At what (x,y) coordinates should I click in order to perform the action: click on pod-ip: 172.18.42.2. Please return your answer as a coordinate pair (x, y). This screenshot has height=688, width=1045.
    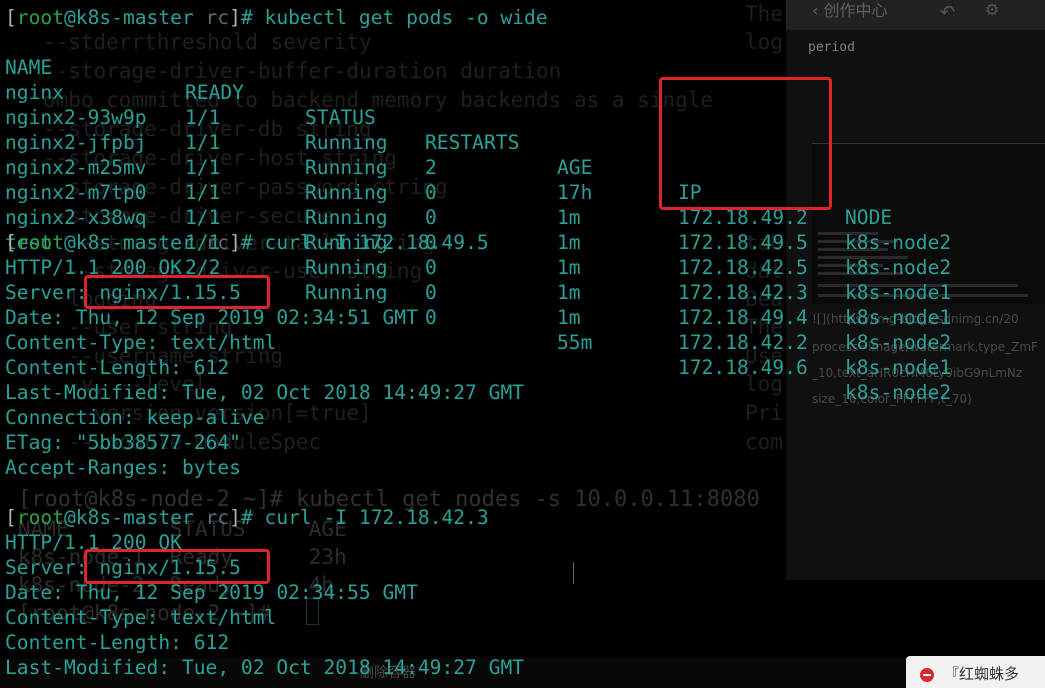
    Looking at the image, I should click on (743, 342).